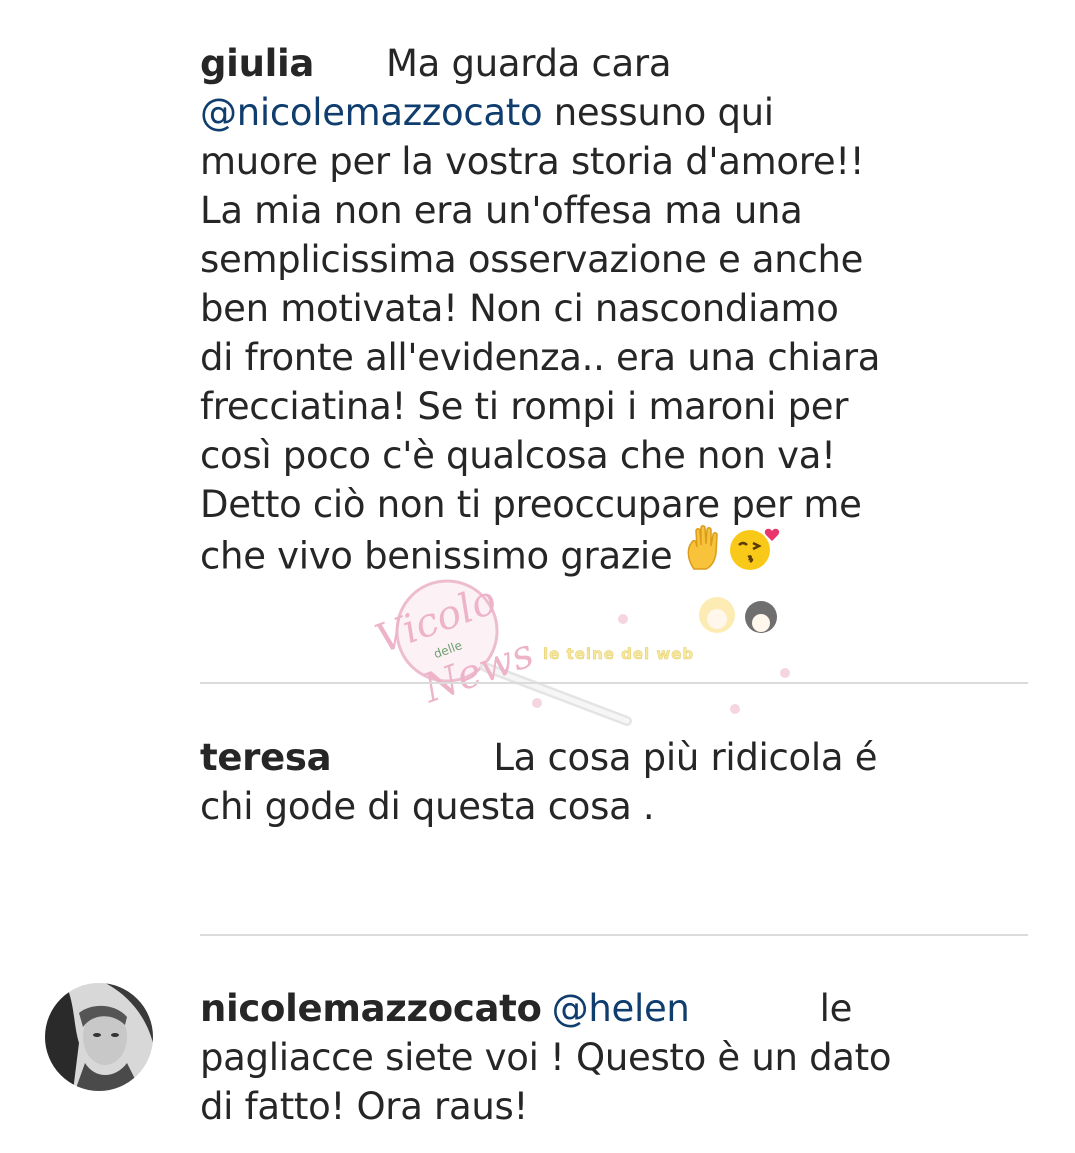 Image resolution: width=1075 pixels, height=1153 pixels. What do you see at coordinates (501, 210) in the screenshot?
I see `comment-line: La mia non era un'offesa ma una` at bounding box center [501, 210].